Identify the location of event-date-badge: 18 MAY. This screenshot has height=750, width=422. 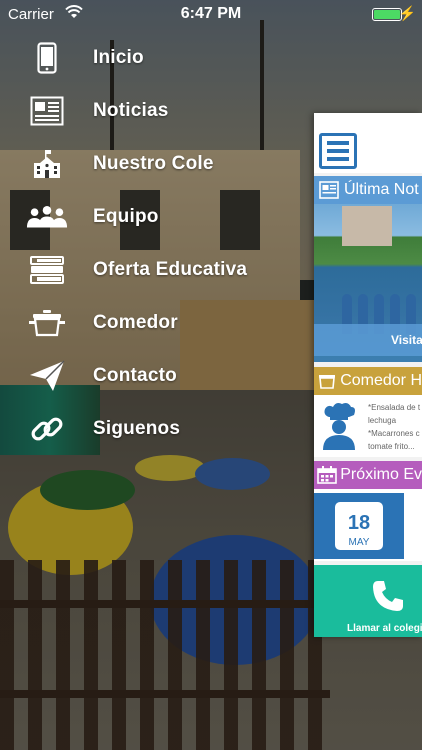
(359, 526).